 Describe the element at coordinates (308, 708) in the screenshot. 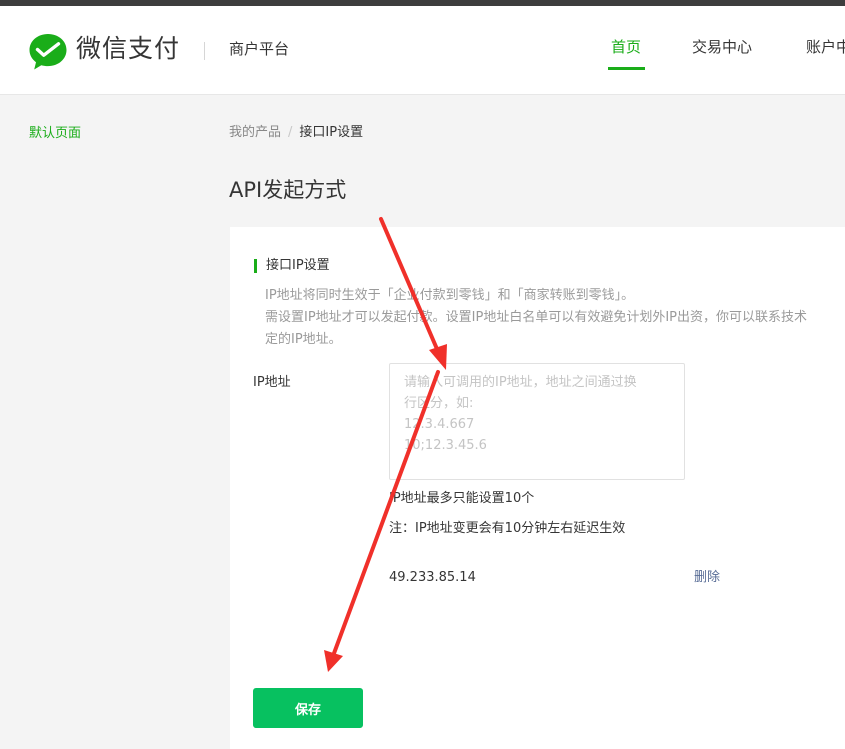

I see `save-button: 保存` at that location.